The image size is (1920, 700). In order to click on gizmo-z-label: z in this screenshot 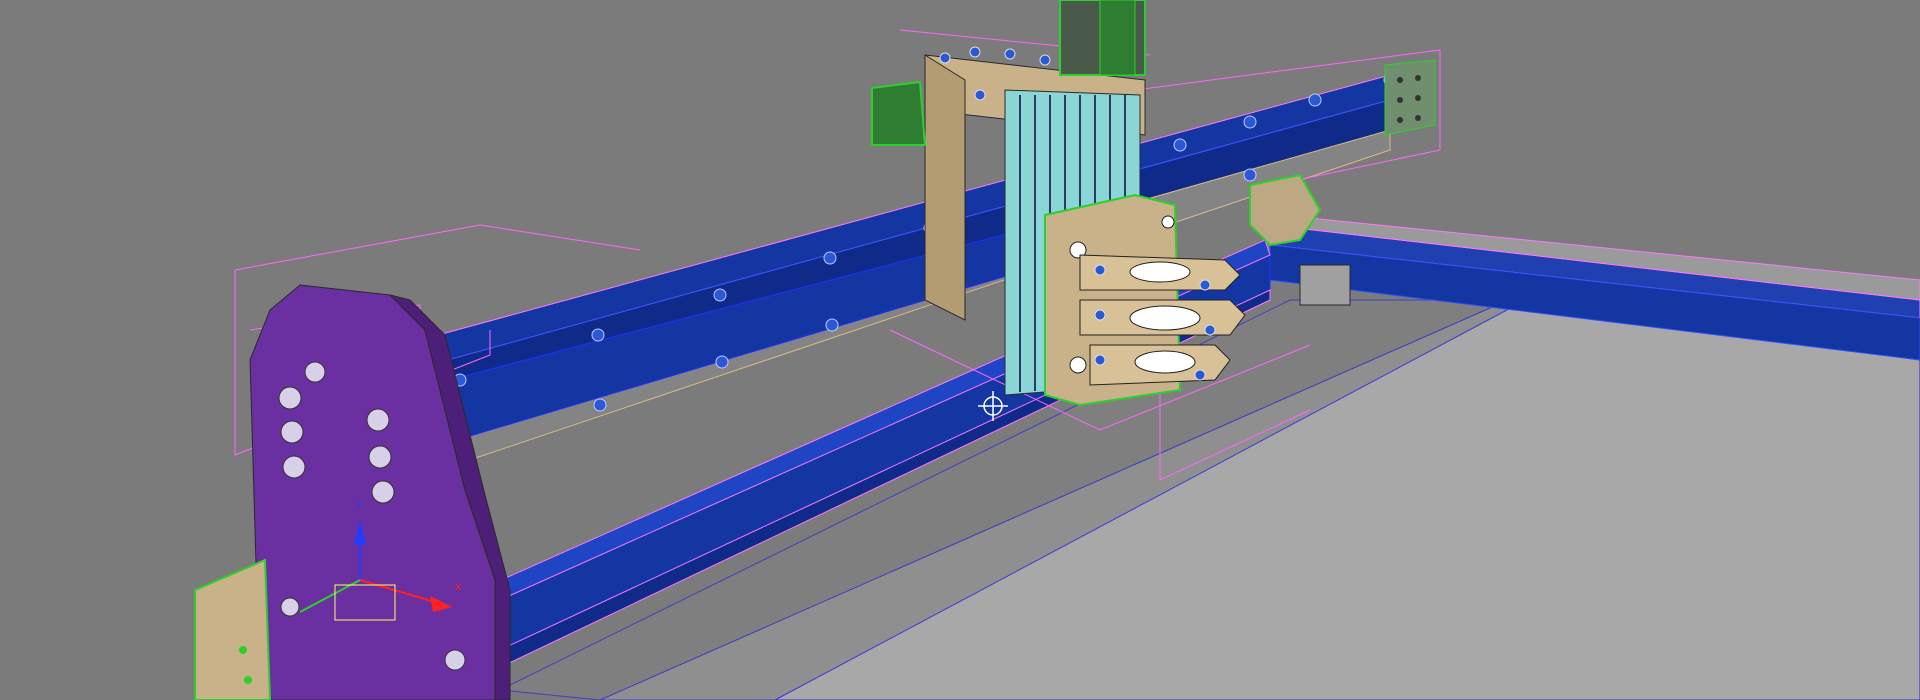, I will do `click(359, 504)`.